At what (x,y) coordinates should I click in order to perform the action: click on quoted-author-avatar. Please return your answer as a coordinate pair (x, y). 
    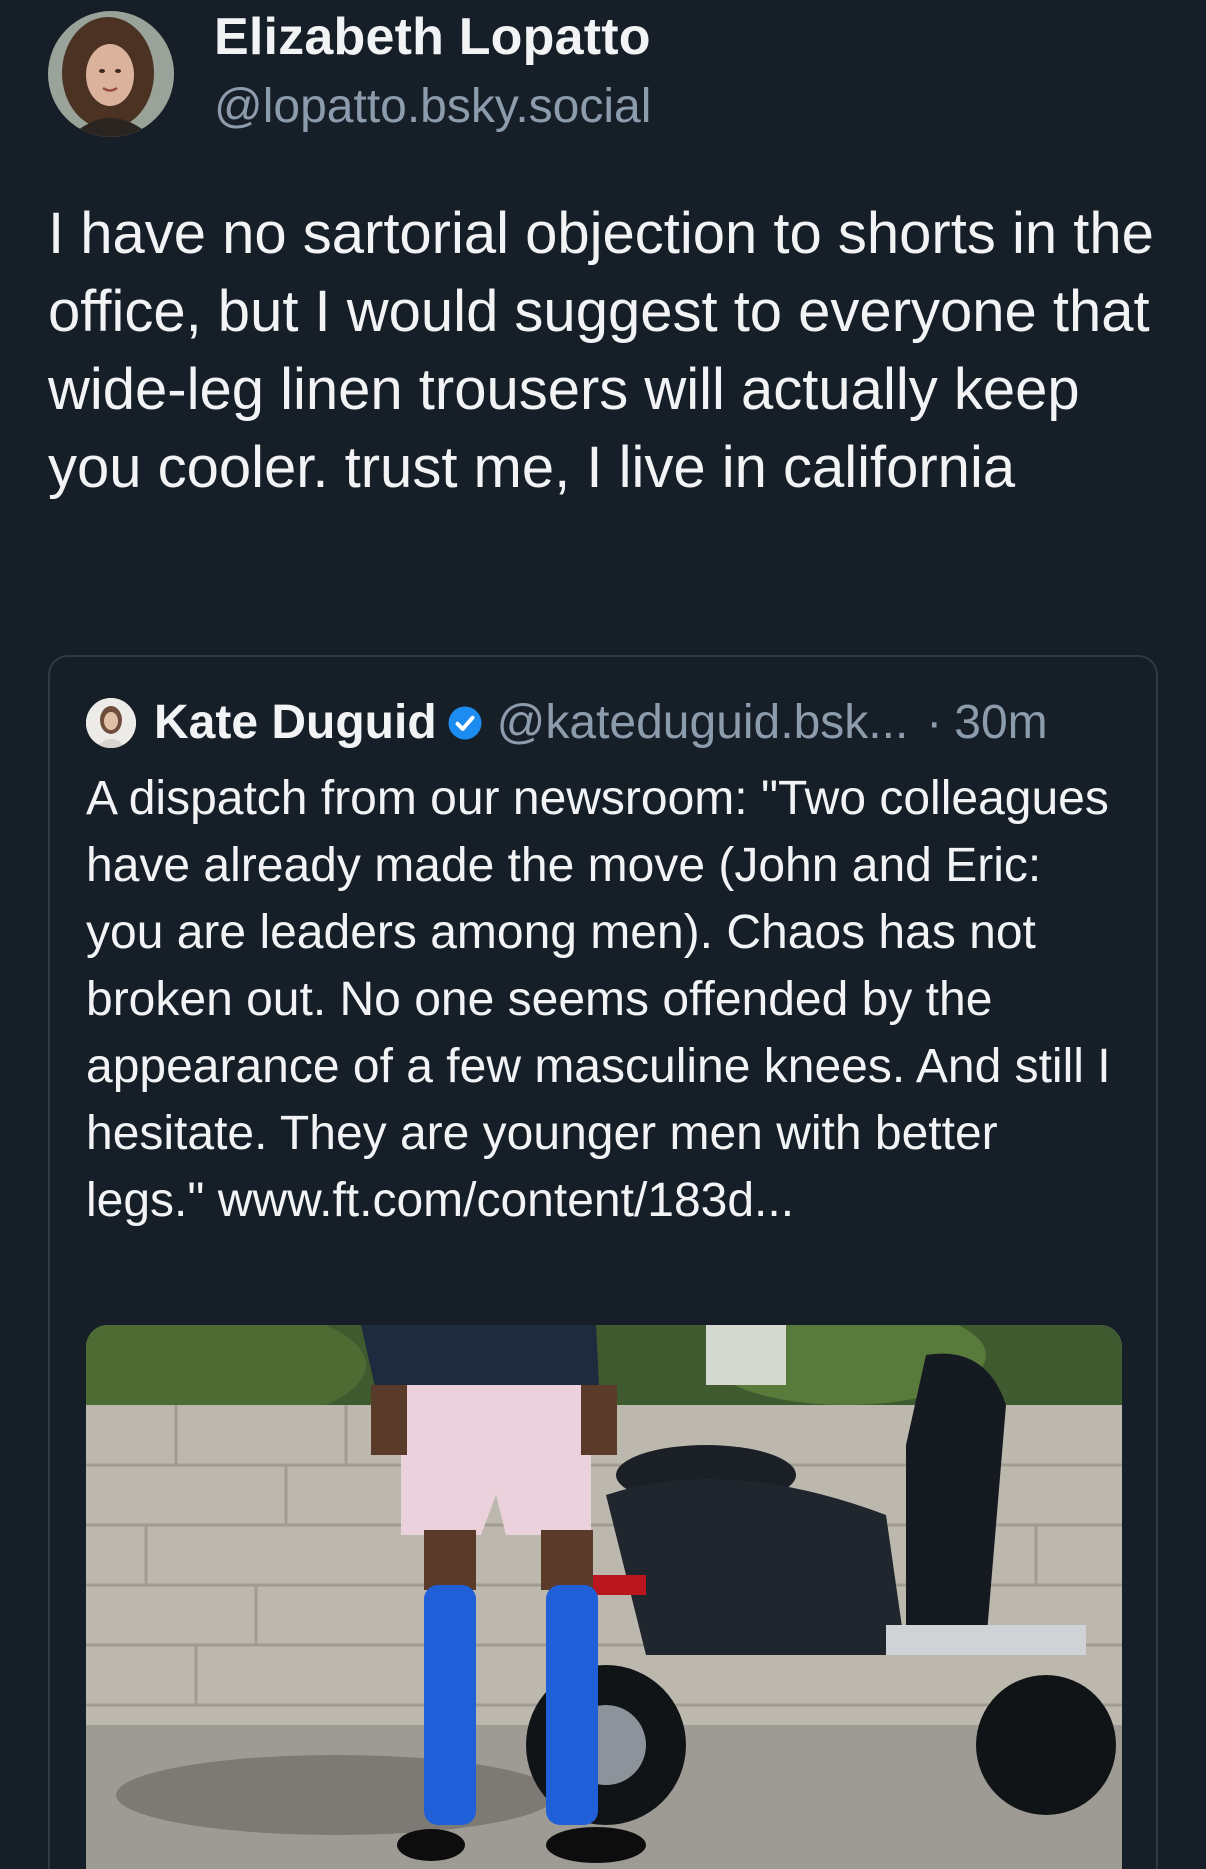
    Looking at the image, I should click on (111, 722).